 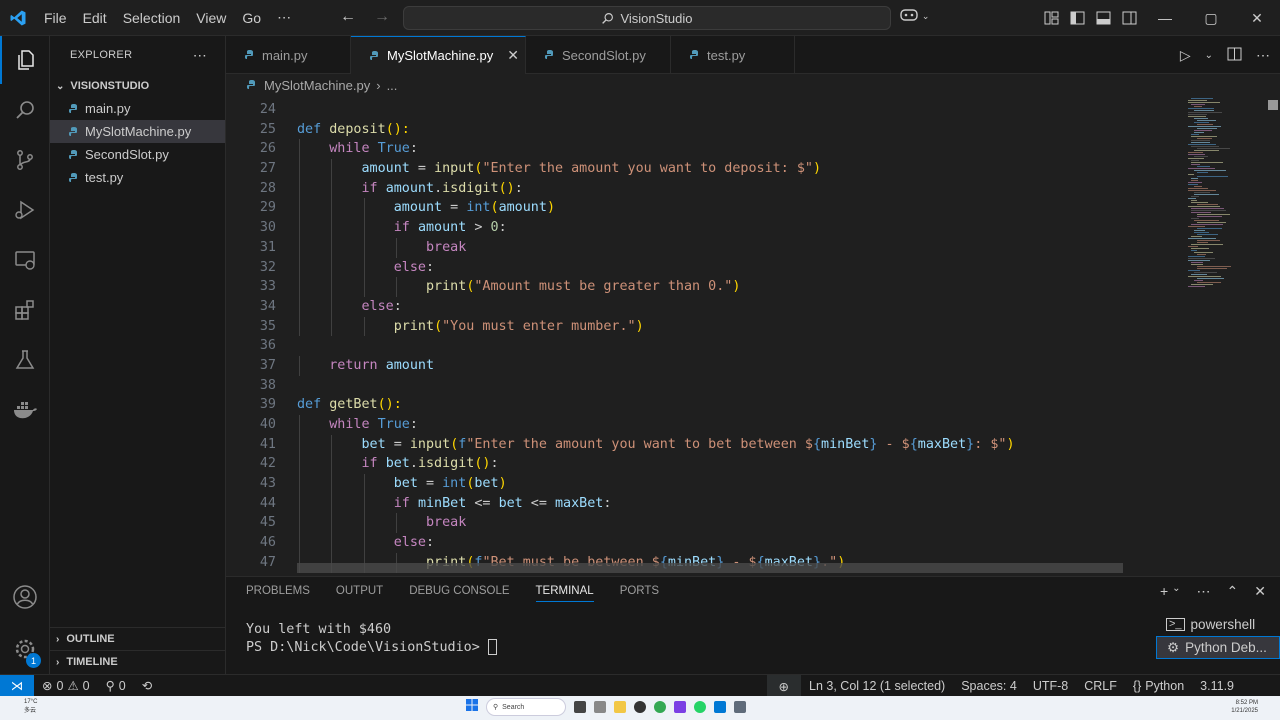 What do you see at coordinates (147, 685) in the screenshot?
I see `debug-status-icon: ⟲` at bounding box center [147, 685].